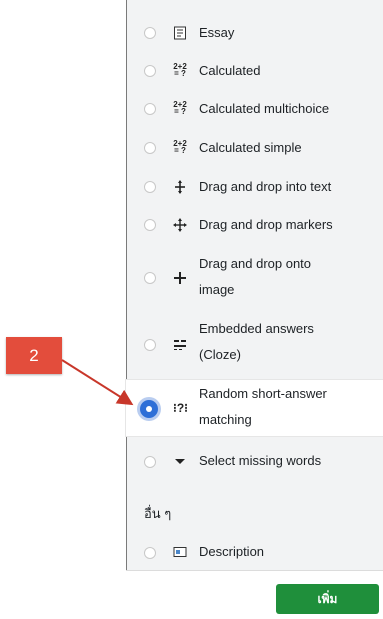 This screenshot has width=383, height=619. What do you see at coordinates (180, 461) in the screenshot?
I see `select-missing-icon` at bounding box center [180, 461].